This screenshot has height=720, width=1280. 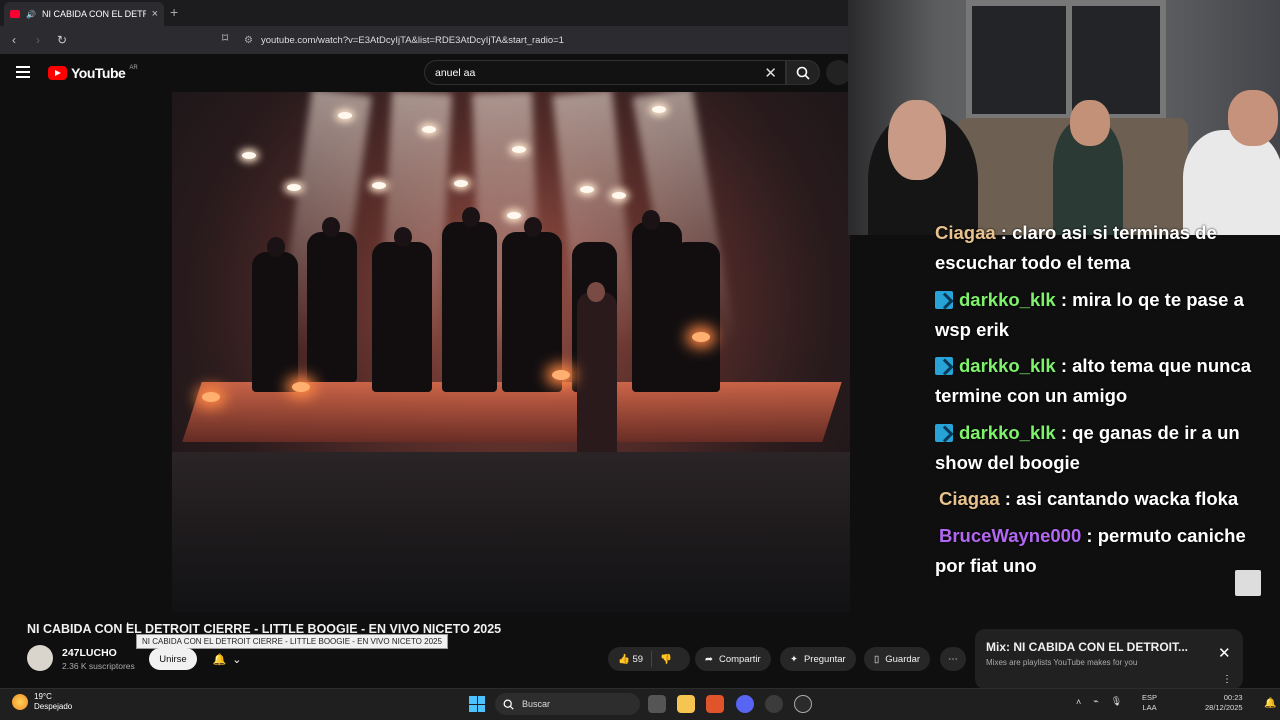 I want to click on save-label: Guardar, so click(x=903, y=659).